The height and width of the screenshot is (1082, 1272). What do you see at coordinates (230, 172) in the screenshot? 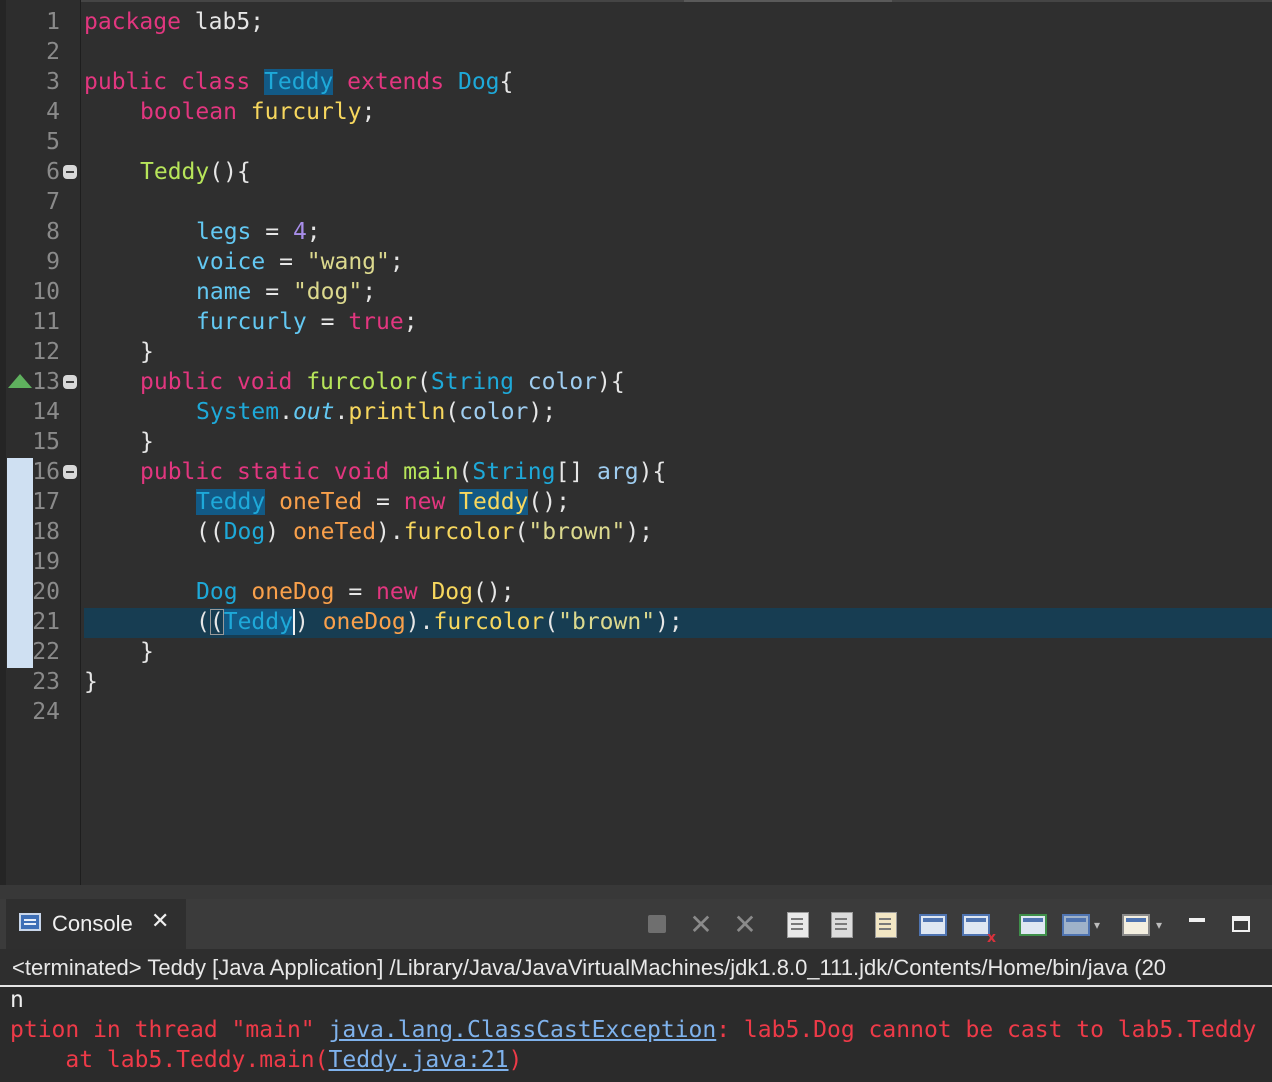
I see `code-text: (){` at bounding box center [230, 172].